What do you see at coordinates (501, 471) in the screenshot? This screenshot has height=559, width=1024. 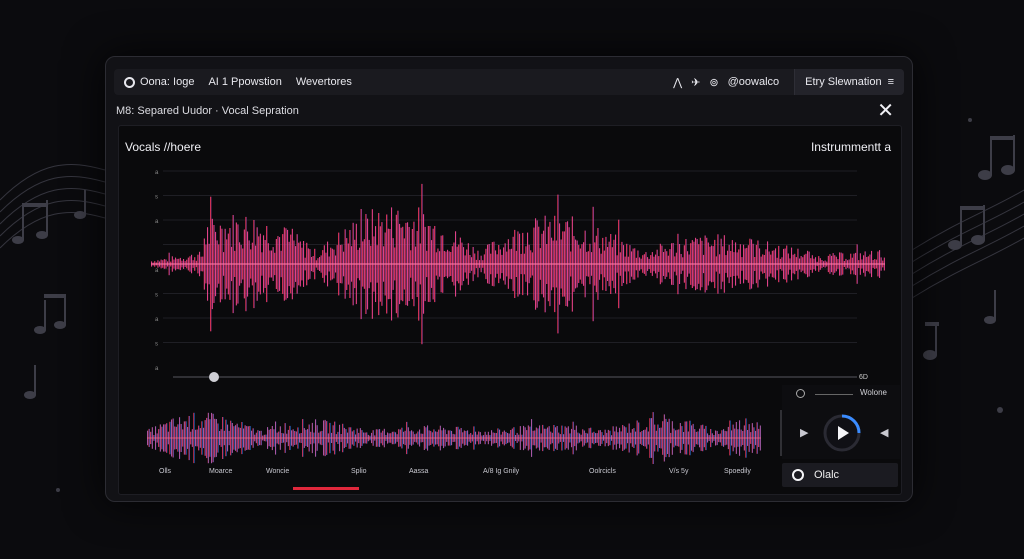 I see `timeline-label: A/8 Ig Gnily` at bounding box center [501, 471].